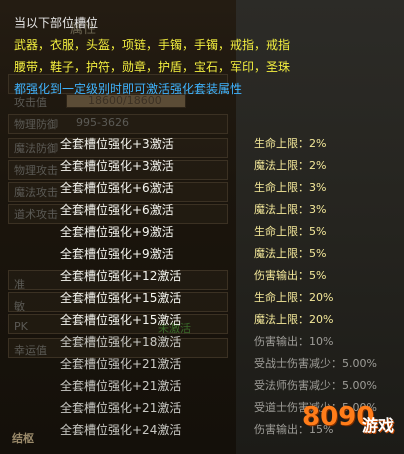 This screenshot has height=454, width=404. I want to click on tooltip-slot-list: 武器，衣服，头盔，项链，手镯，手镯，戒指，戒指, so click(152, 45).